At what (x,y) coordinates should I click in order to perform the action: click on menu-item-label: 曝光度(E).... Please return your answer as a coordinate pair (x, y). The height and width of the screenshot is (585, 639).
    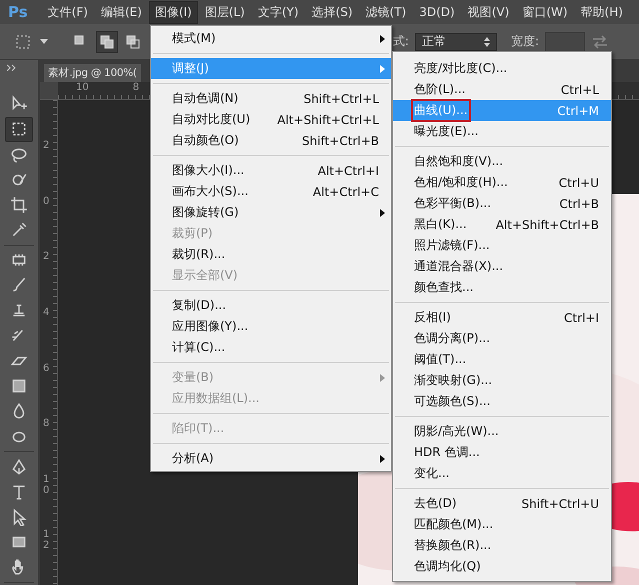
    Looking at the image, I should click on (447, 131).